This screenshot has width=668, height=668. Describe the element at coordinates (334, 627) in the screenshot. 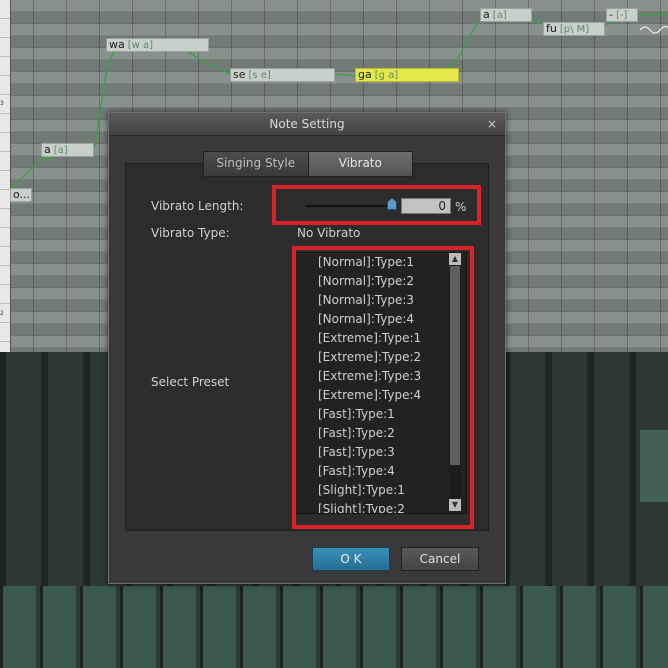

I see `track-lane` at that location.